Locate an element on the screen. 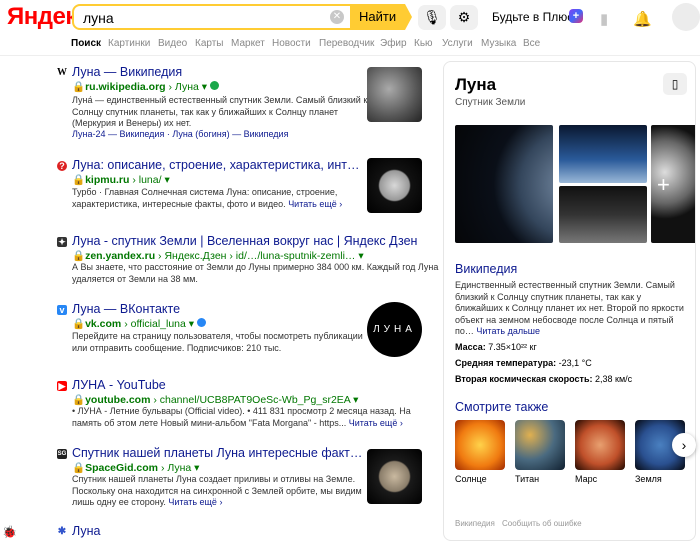 This screenshot has height=541, width=700. see-also-card: Солнце is located at coordinates (480, 452).